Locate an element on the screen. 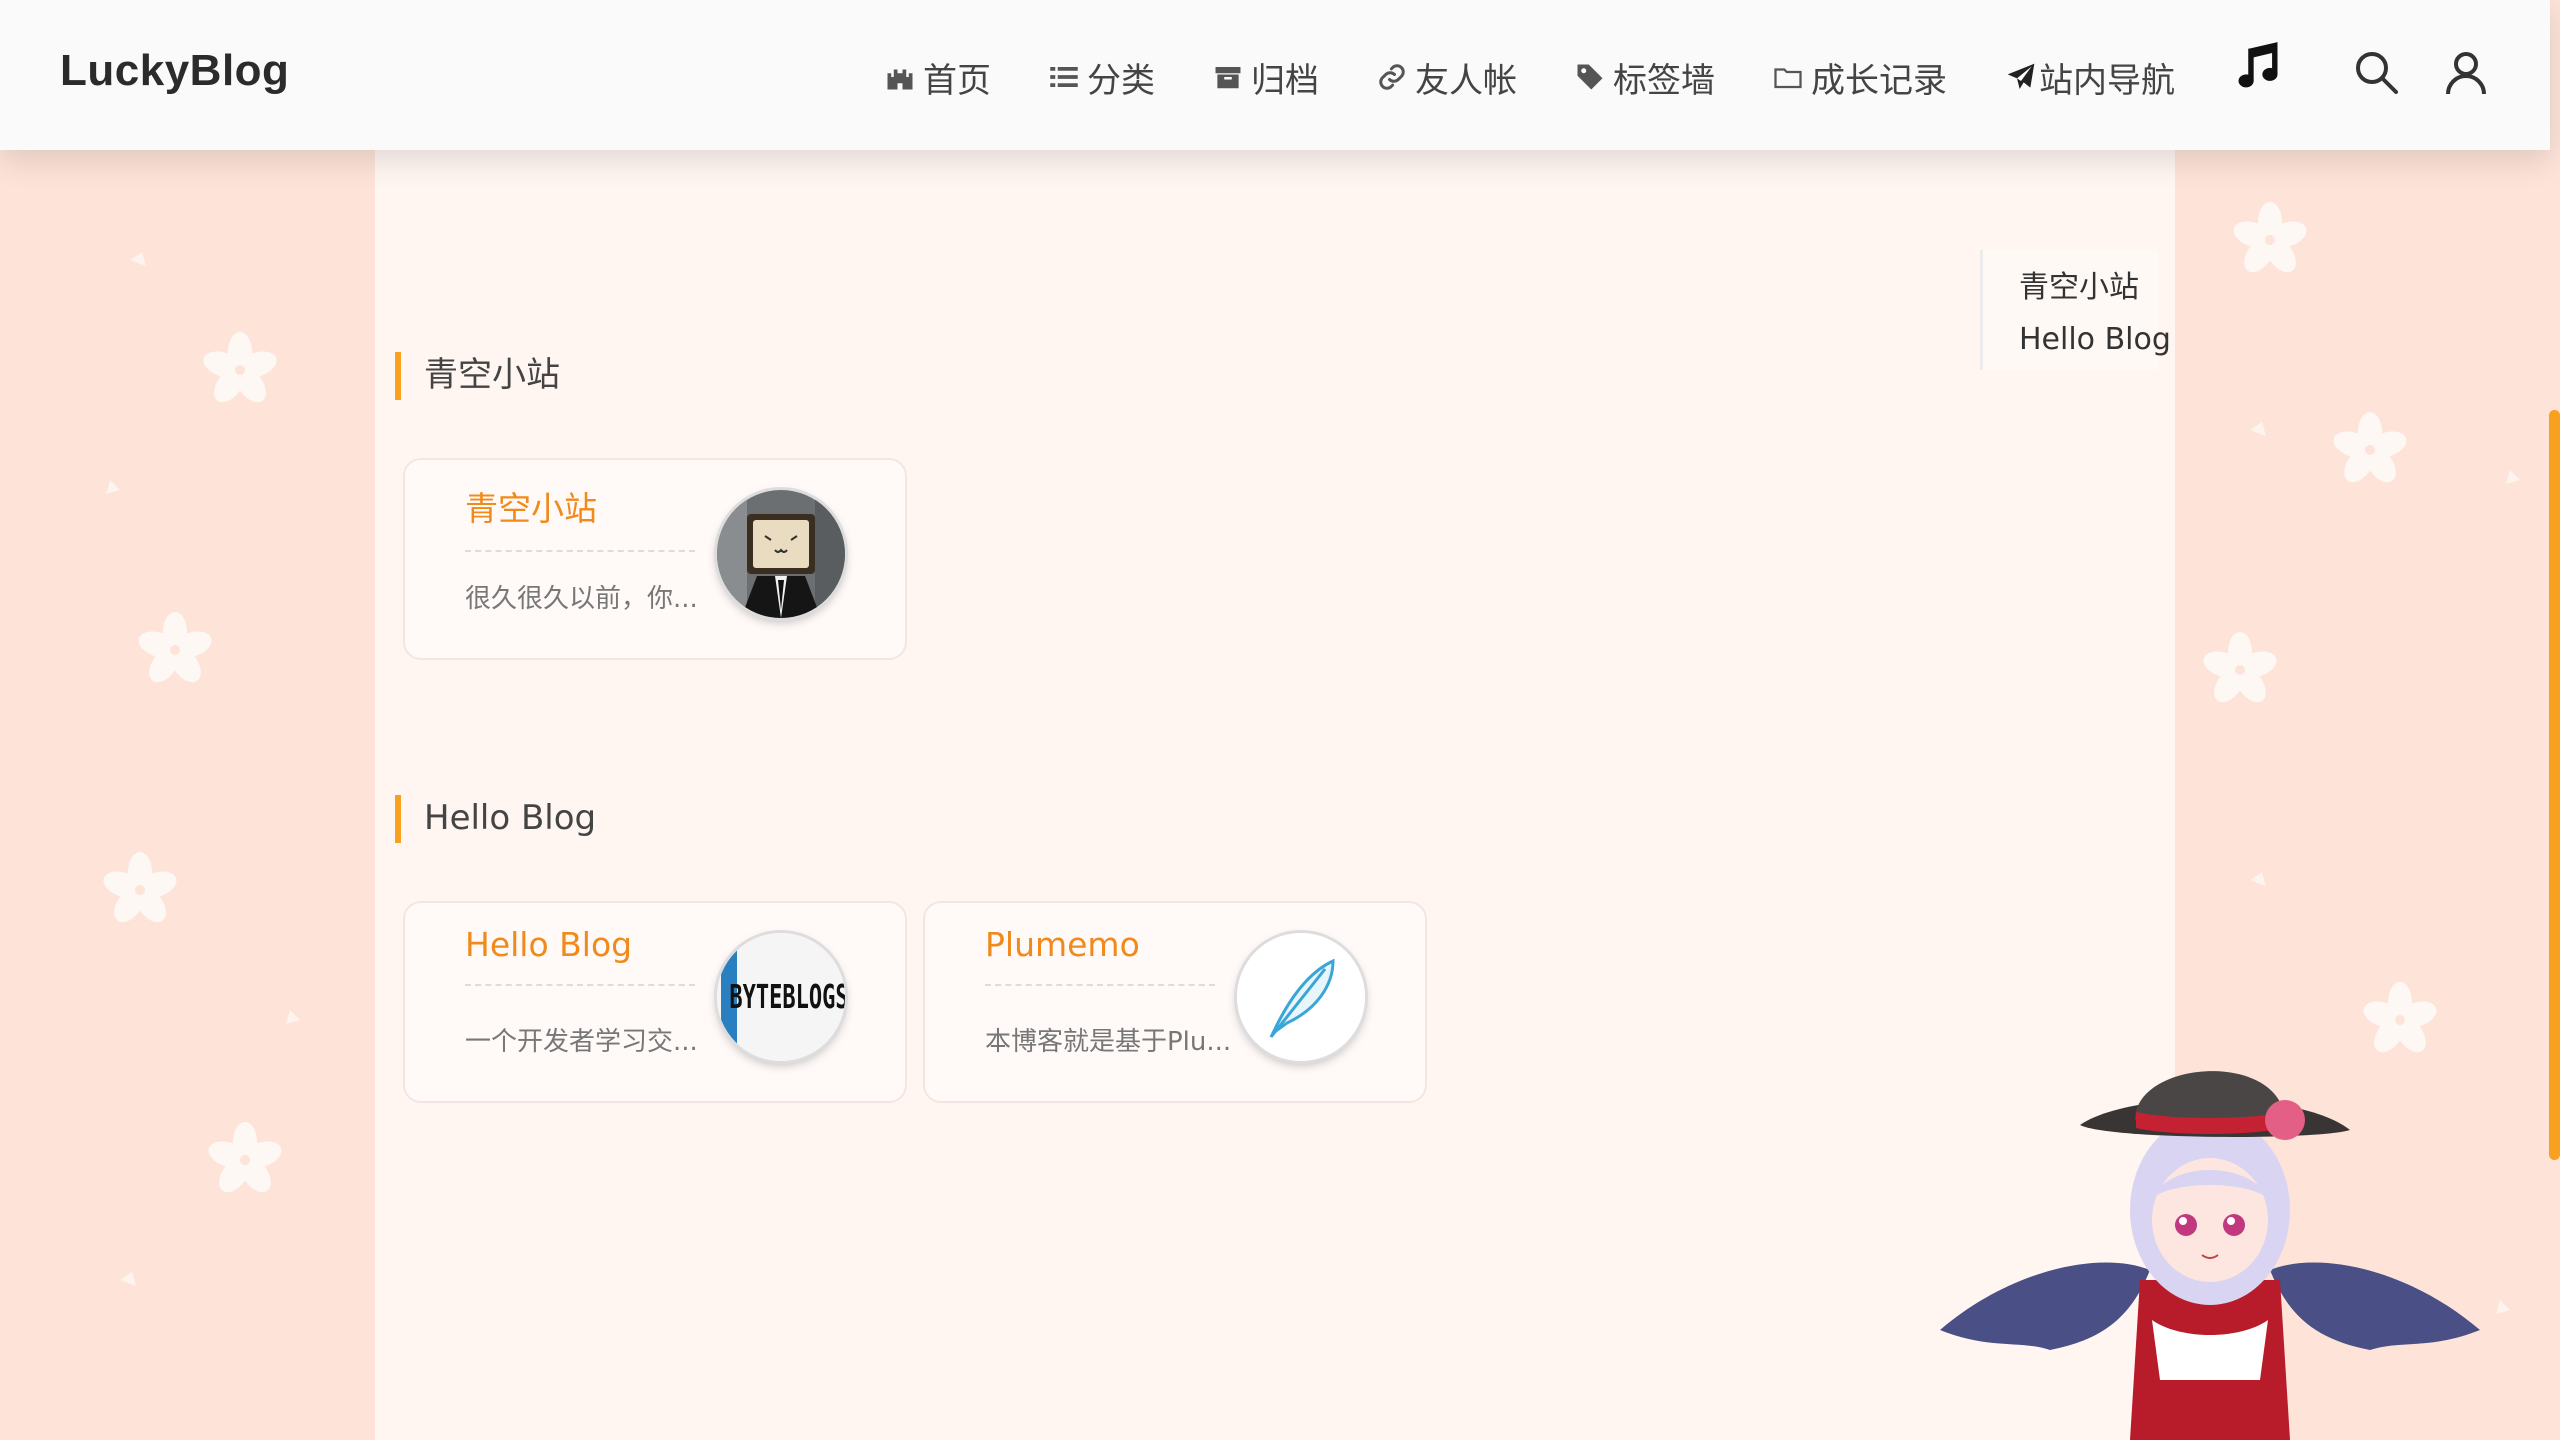 The image size is (2560, 1440). nav-label: 友人帐 is located at coordinates (1466, 80).